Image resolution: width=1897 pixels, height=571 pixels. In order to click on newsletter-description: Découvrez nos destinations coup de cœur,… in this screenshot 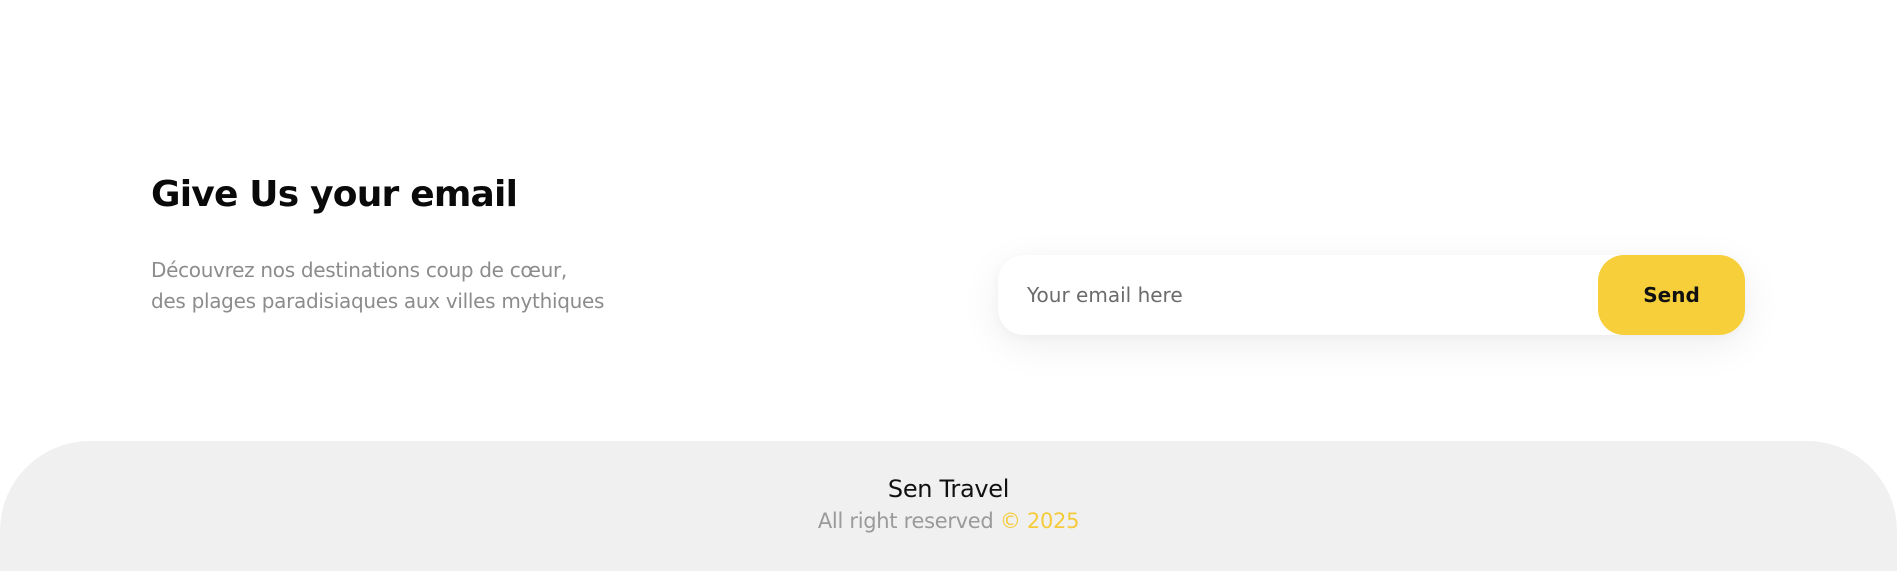, I will do `click(377, 286)`.